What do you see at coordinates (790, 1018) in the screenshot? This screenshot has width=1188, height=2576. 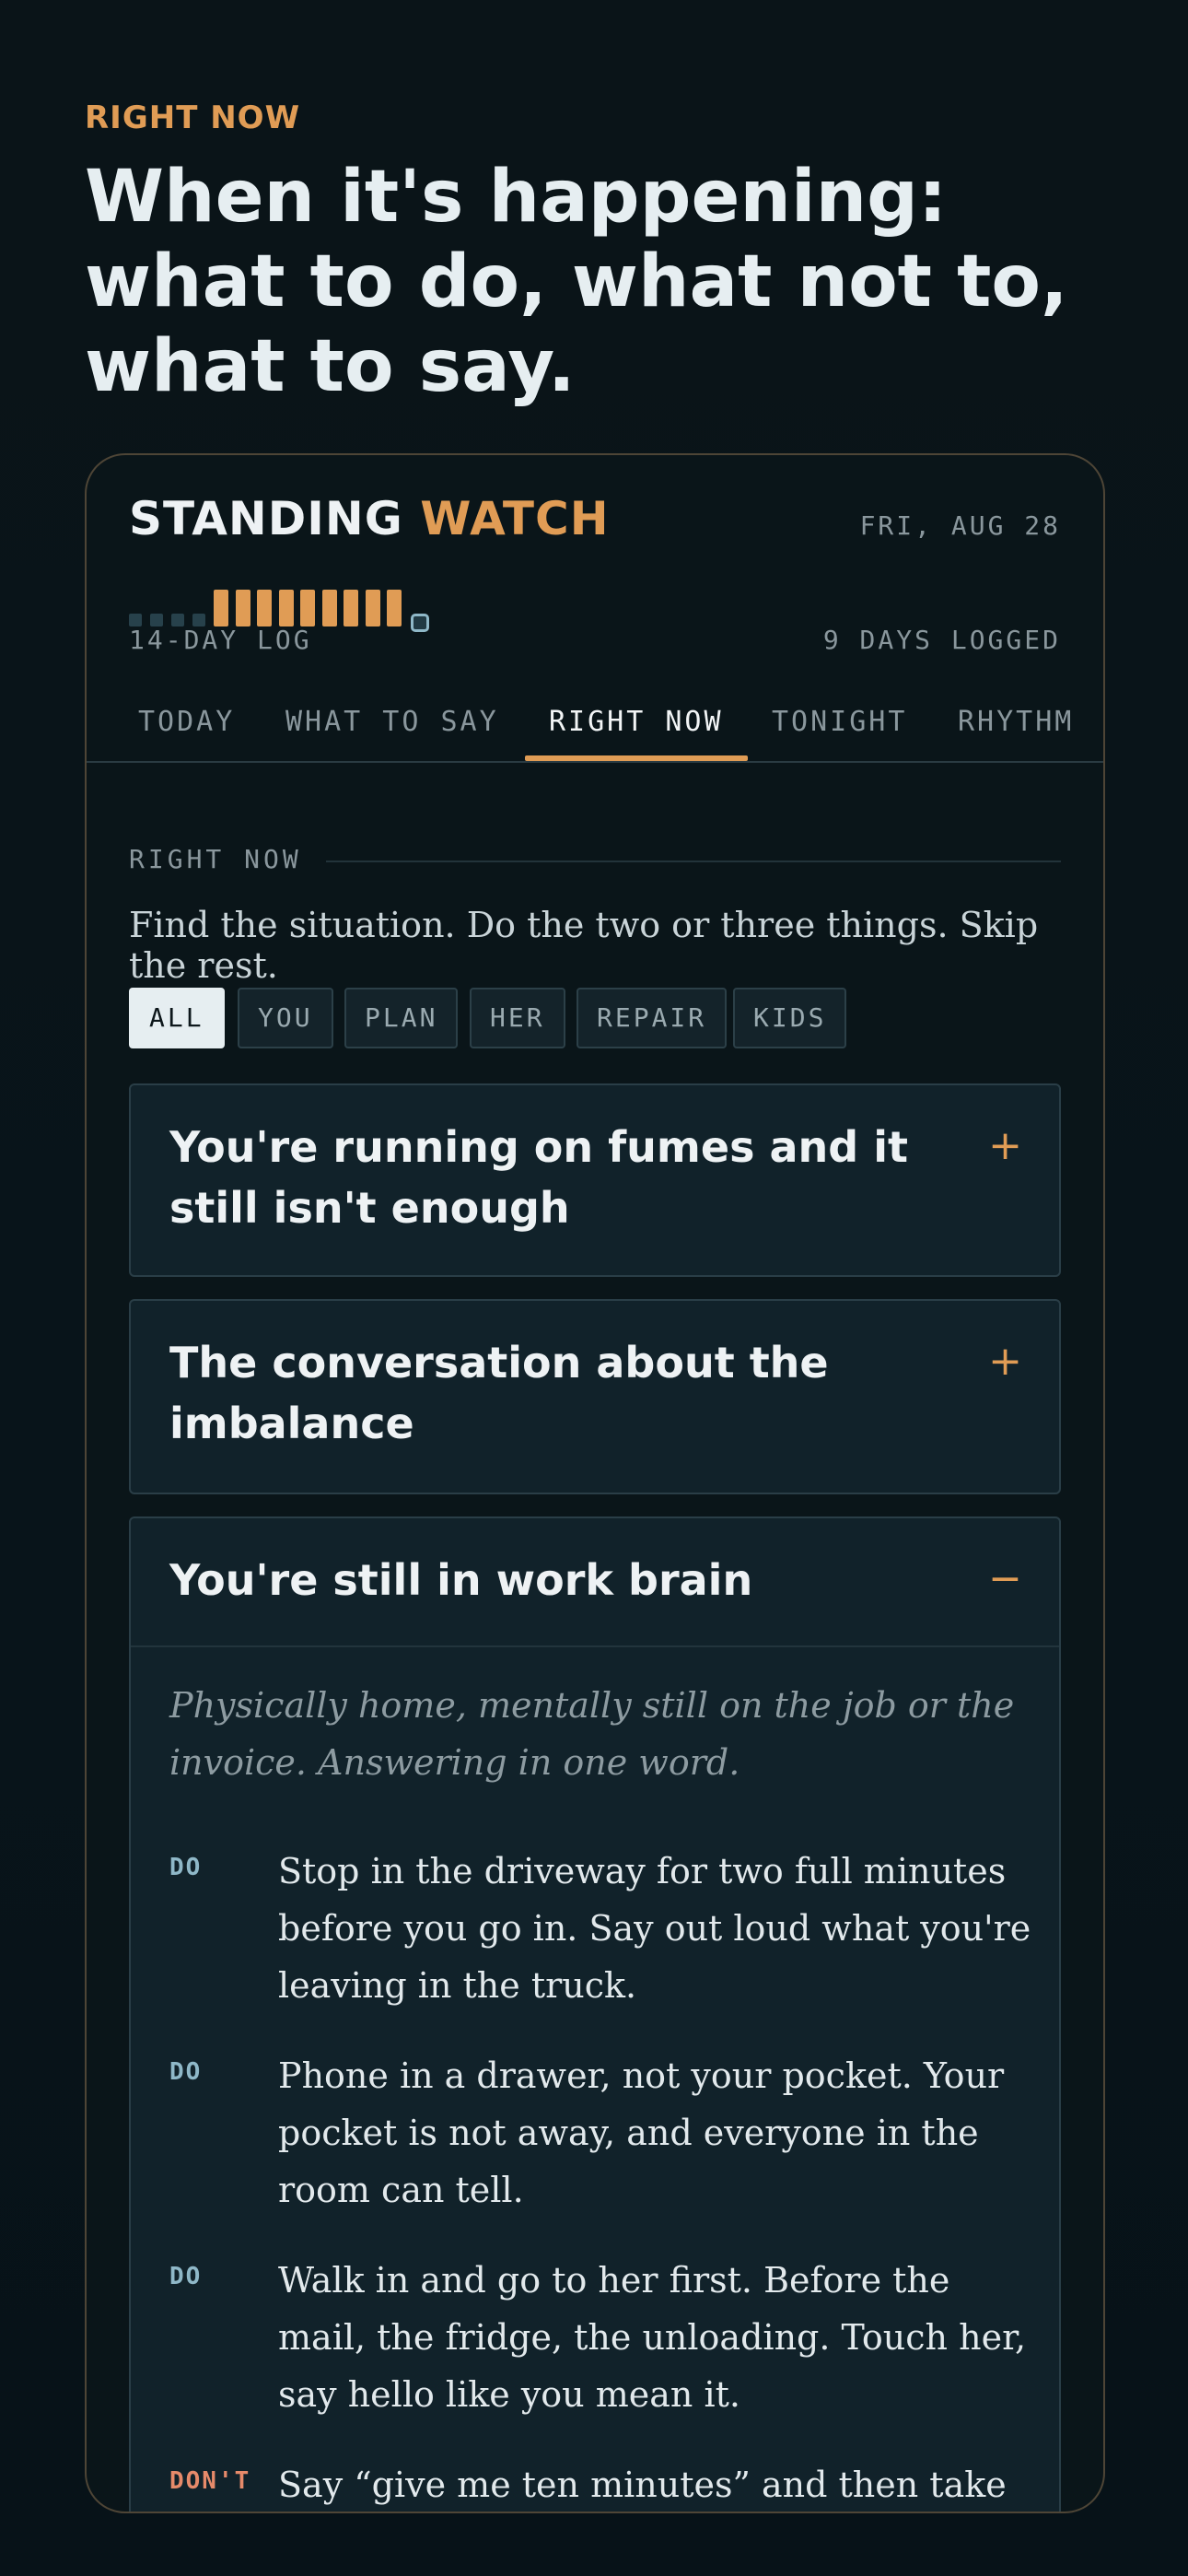 I see `filter-kids: KIDS` at bounding box center [790, 1018].